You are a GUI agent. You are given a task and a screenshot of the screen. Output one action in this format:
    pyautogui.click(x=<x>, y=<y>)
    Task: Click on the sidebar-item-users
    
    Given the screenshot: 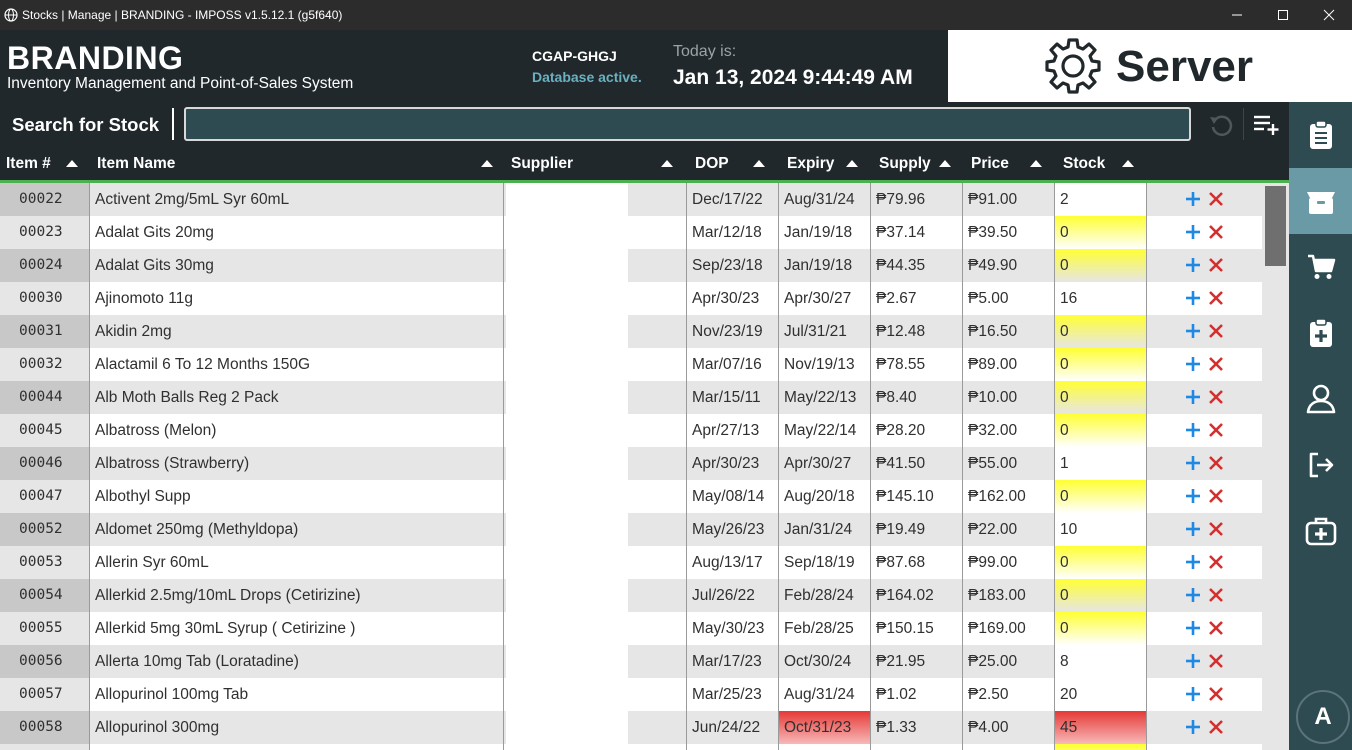 What is the action you would take?
    pyautogui.click(x=1320, y=399)
    